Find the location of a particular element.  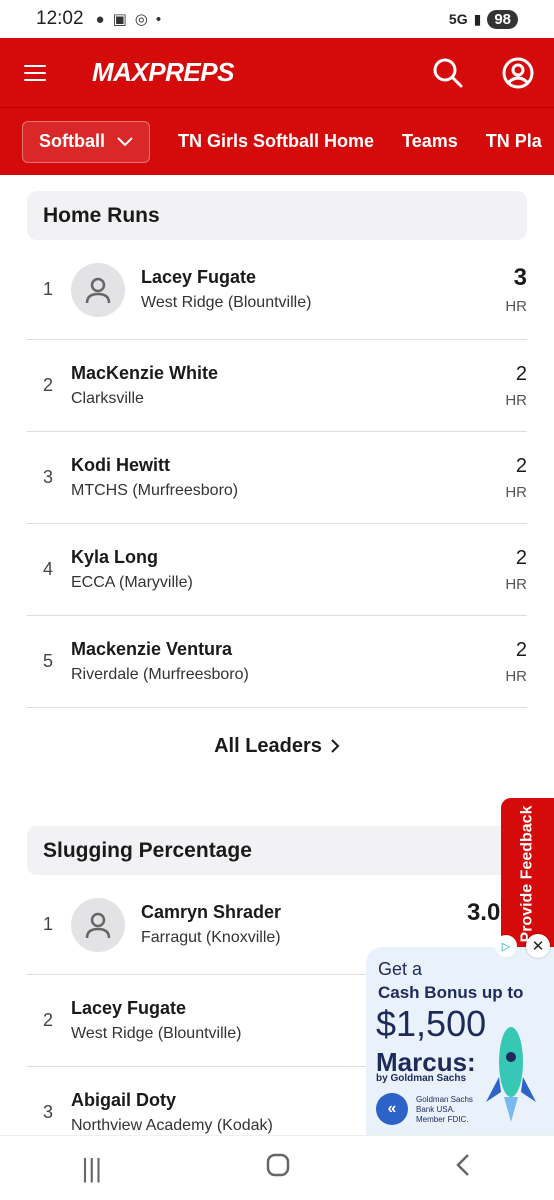

school-name: ECCA (Maryville) is located at coordinates (288, 583).